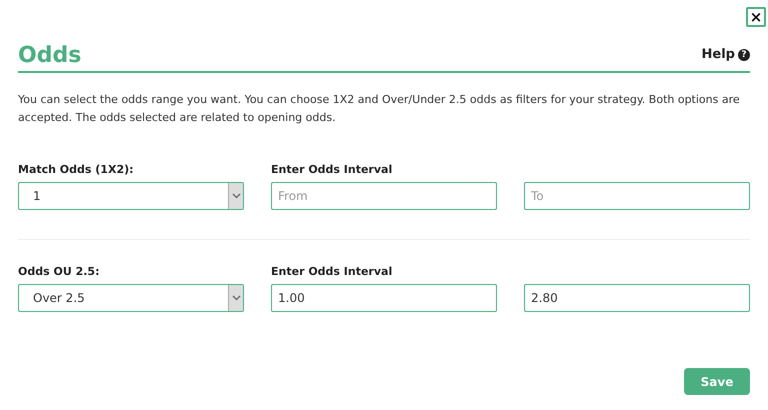  What do you see at coordinates (59, 272) in the screenshot?
I see `field-label: Odds OU 2.5:` at bounding box center [59, 272].